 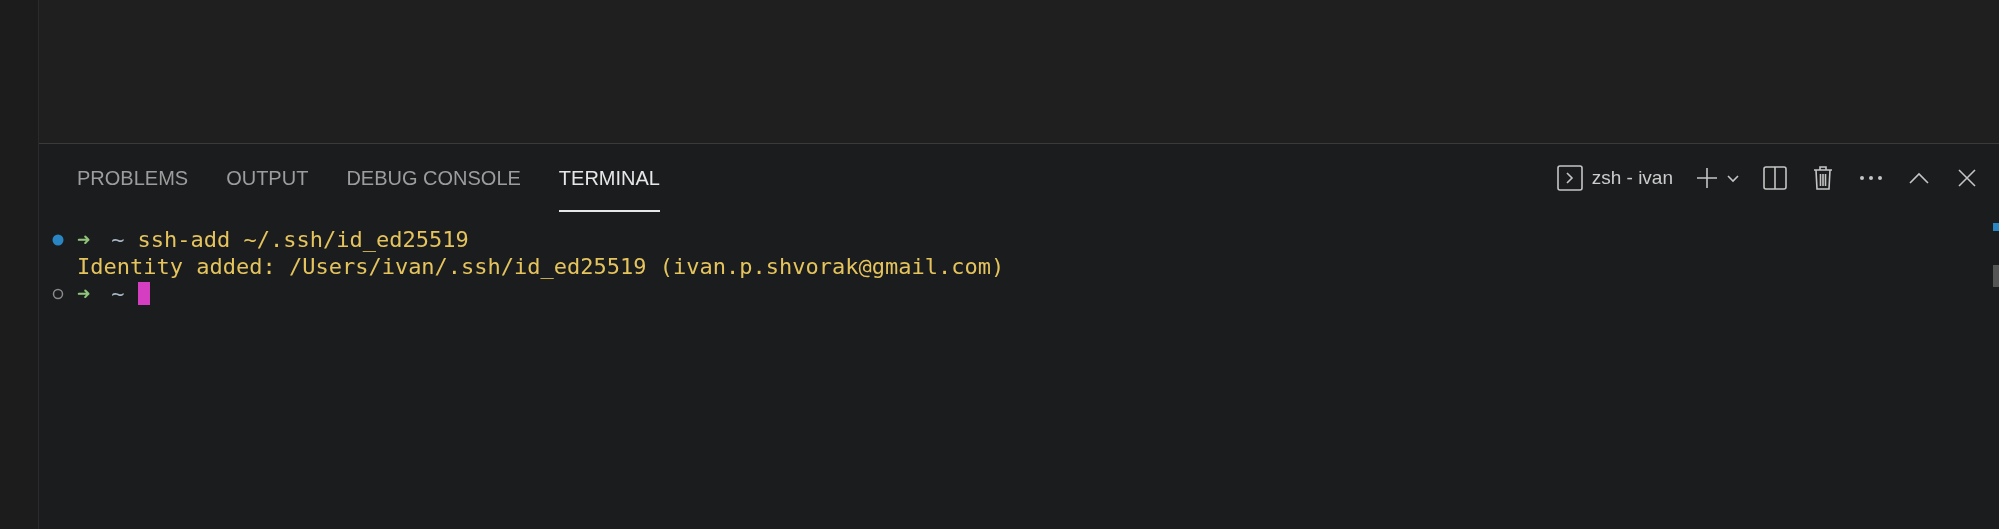 I want to click on panel-tab: TERMINAL, so click(x=609, y=178).